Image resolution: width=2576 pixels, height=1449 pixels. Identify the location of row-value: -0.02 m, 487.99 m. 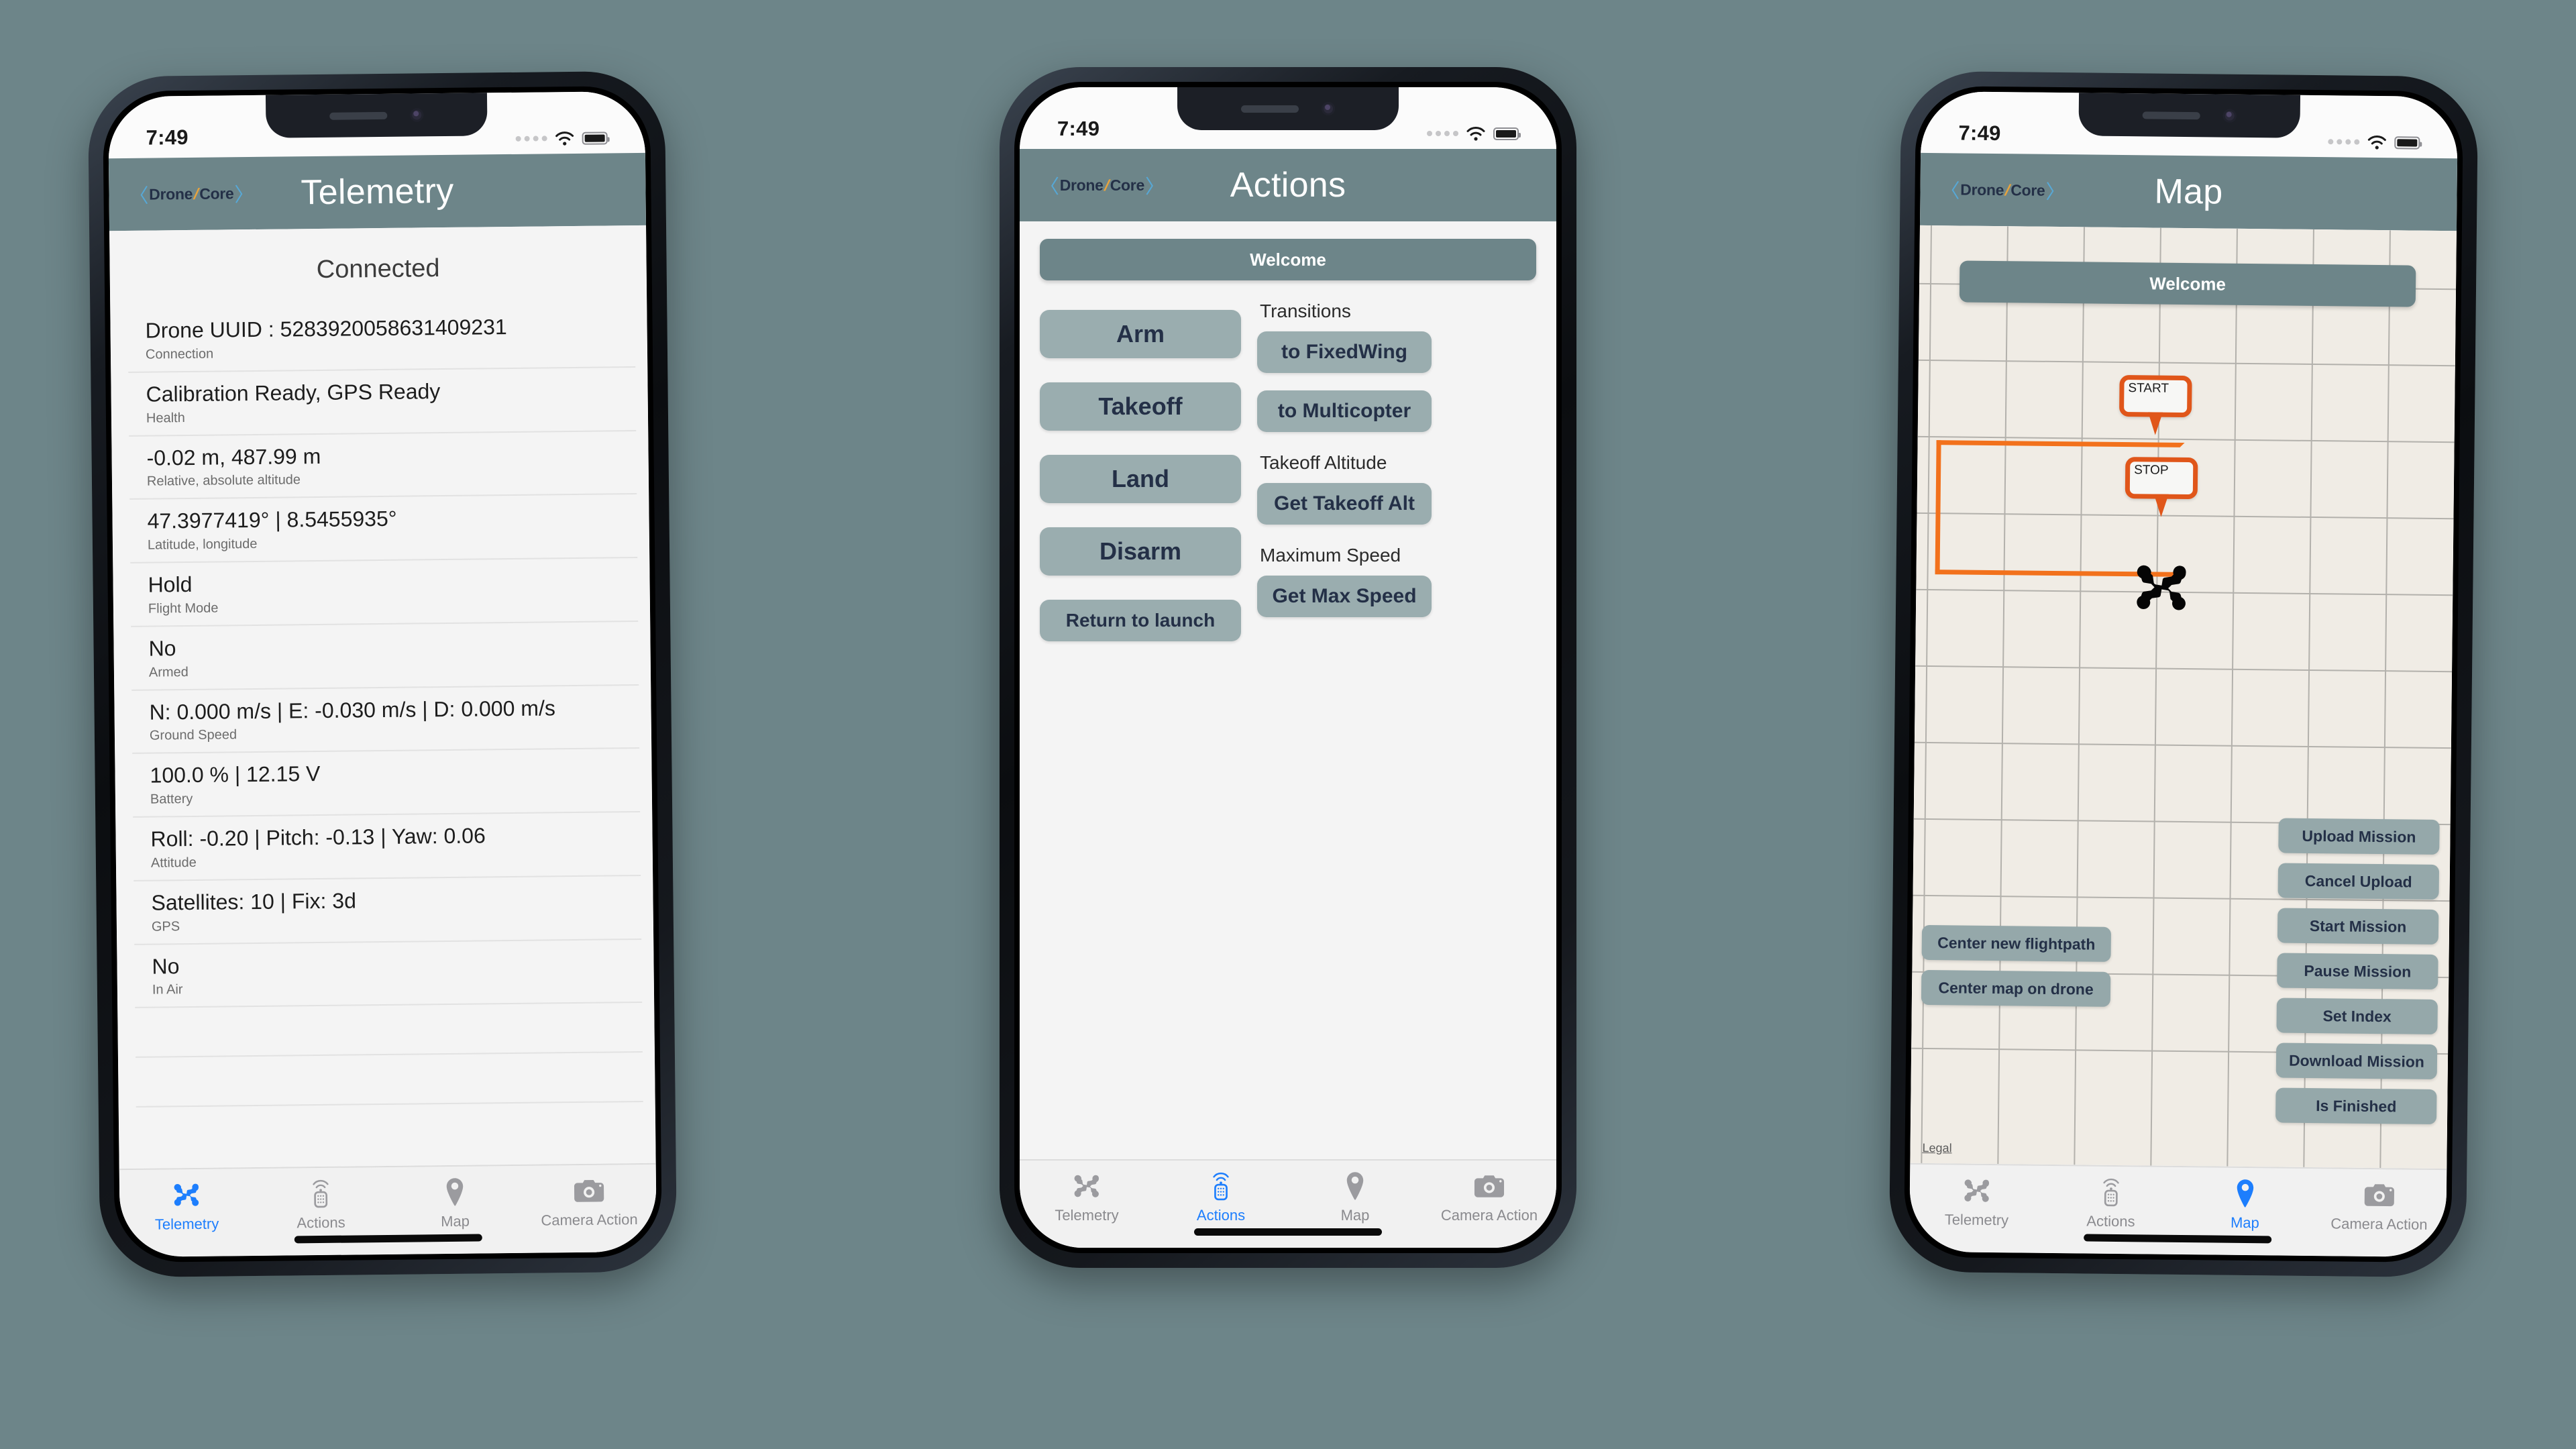
(233, 456).